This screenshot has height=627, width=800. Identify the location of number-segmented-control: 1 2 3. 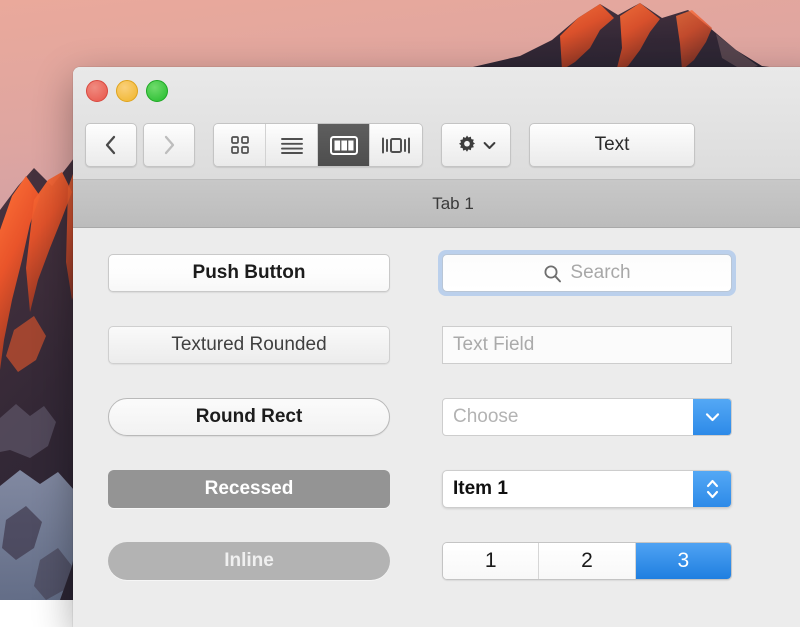
(587, 561).